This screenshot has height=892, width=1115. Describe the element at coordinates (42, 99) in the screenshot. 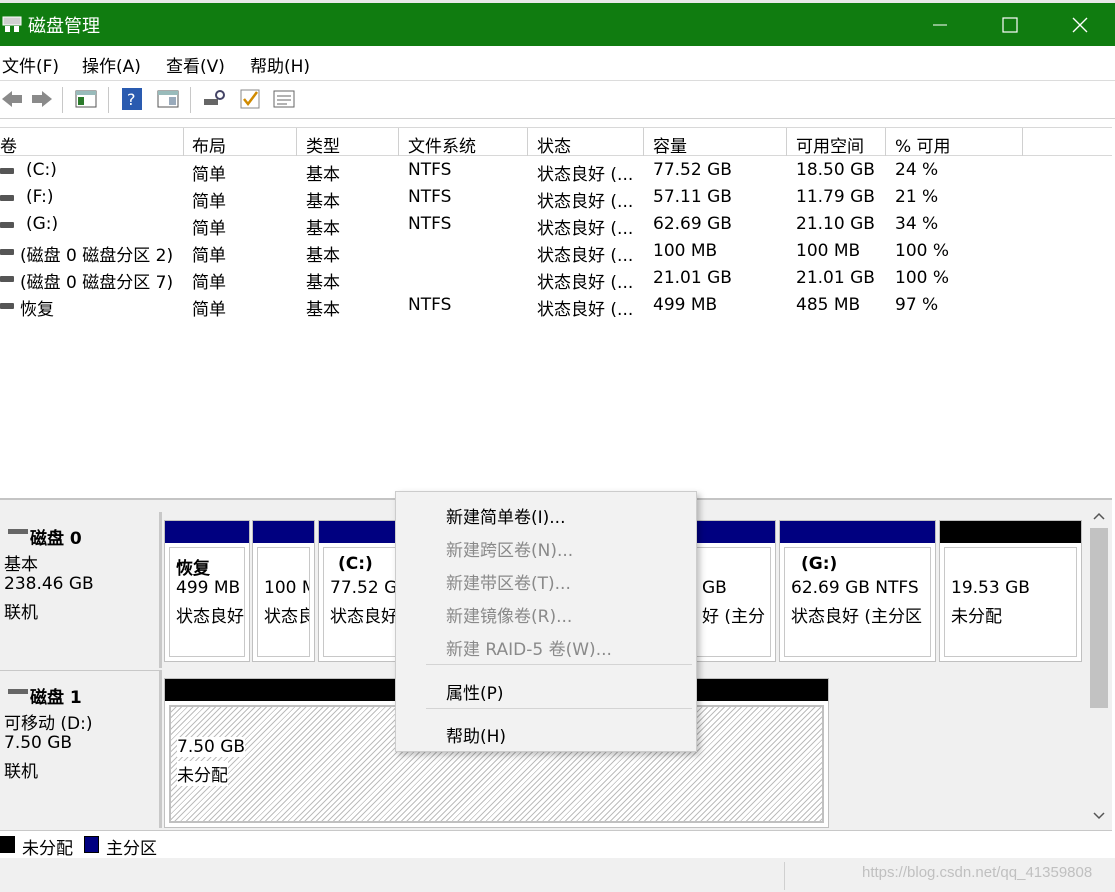

I see `forward-arrow-icon` at that location.